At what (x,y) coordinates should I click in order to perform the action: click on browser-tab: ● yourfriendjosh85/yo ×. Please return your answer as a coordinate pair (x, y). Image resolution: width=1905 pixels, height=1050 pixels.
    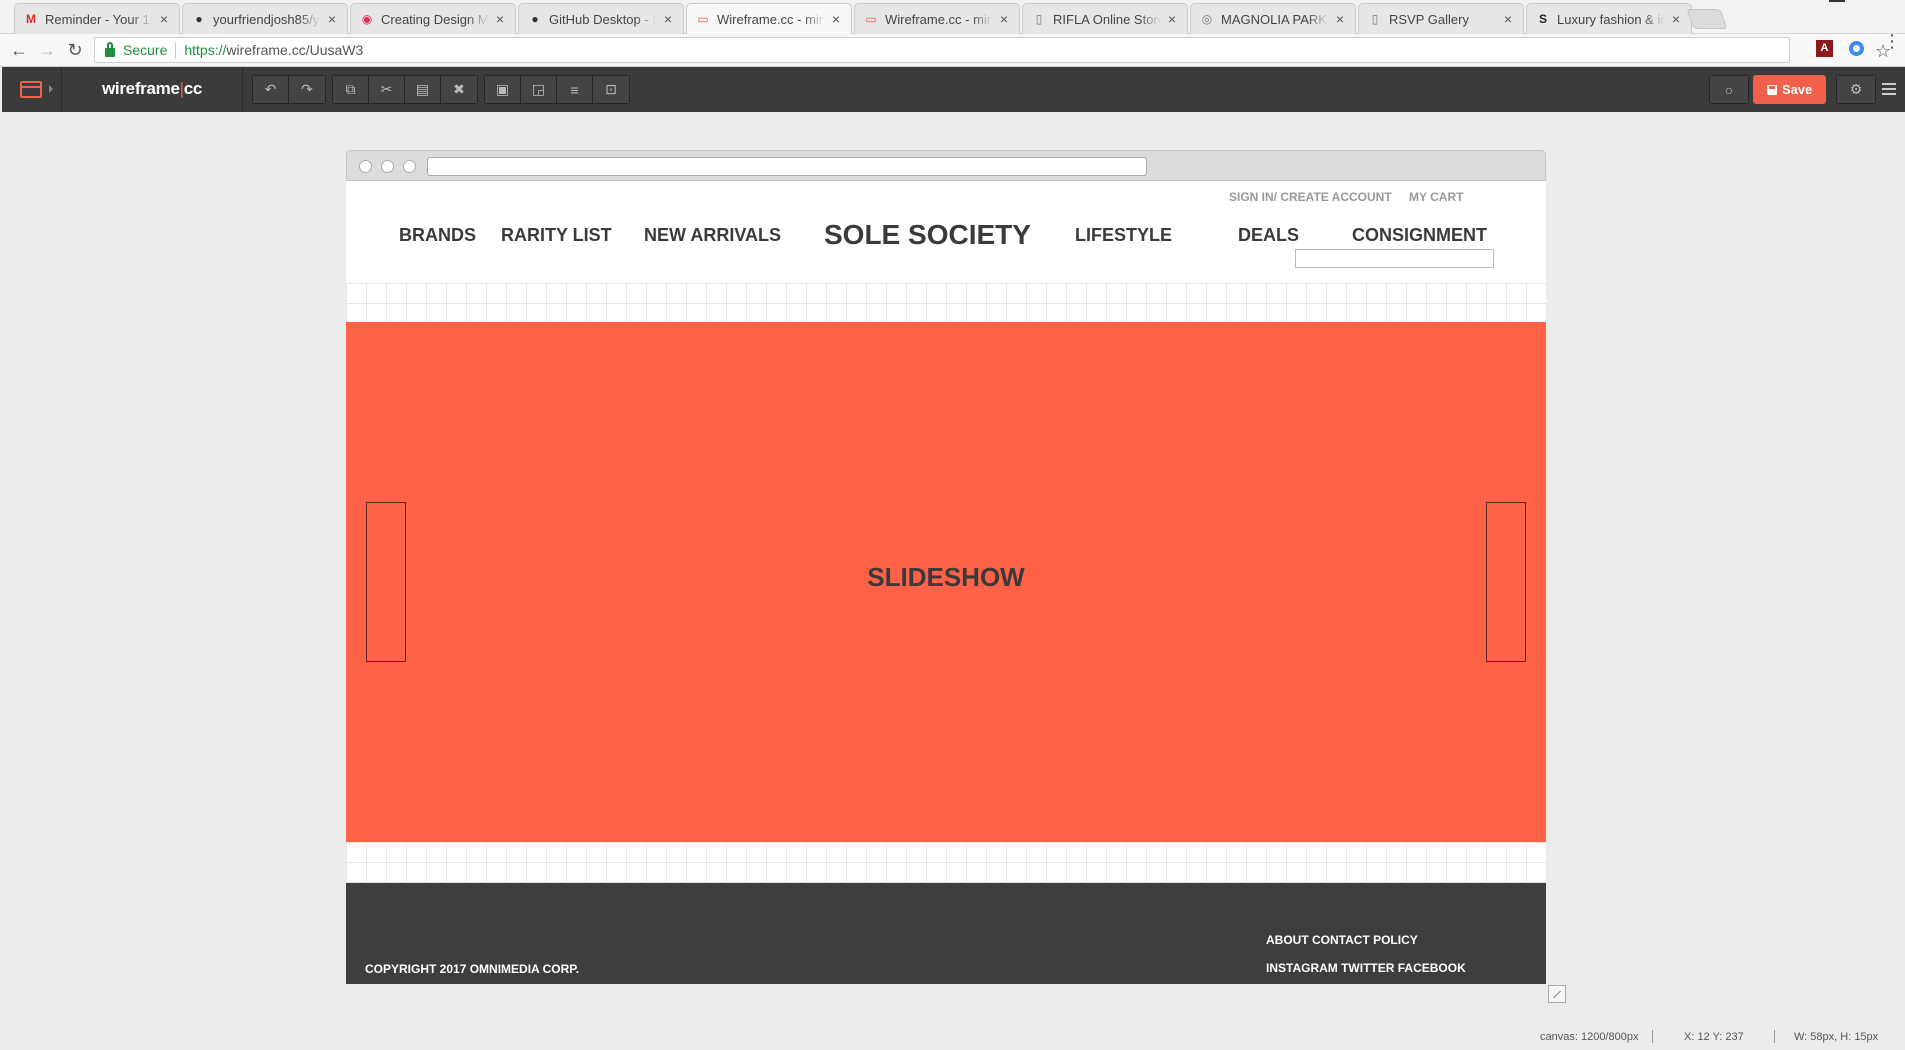
    Looking at the image, I should click on (265, 18).